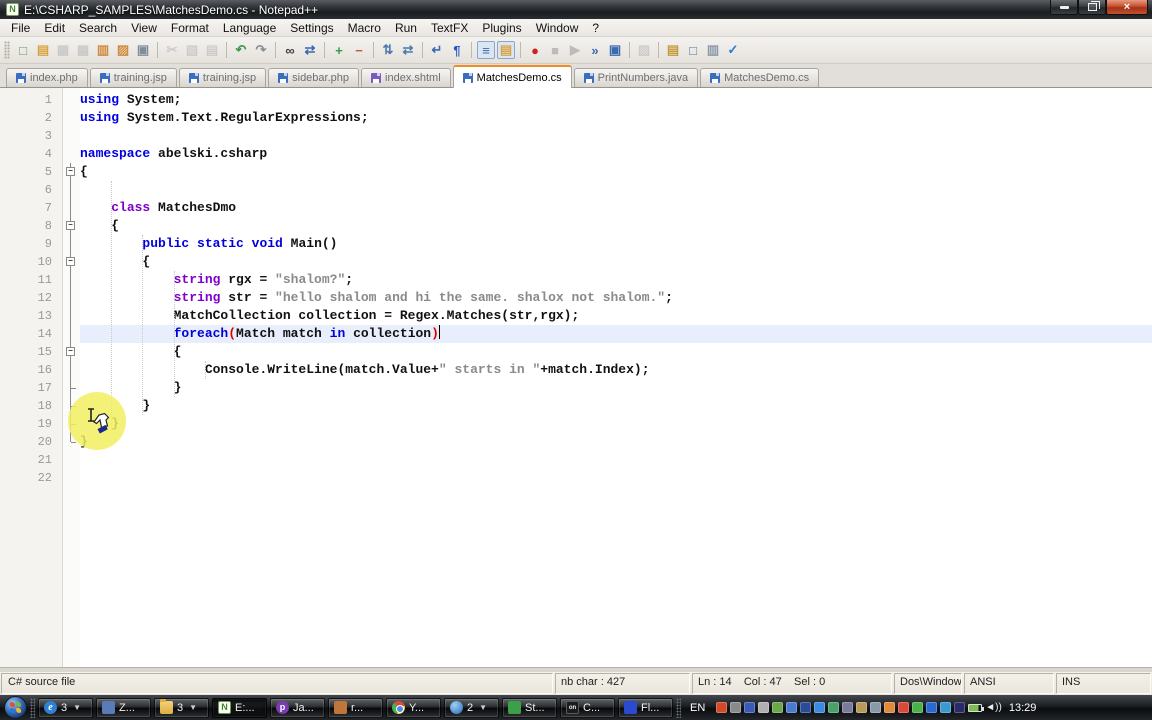 This screenshot has width=1152, height=720. What do you see at coordinates (31, 262) in the screenshot?
I see `line-number: 10` at bounding box center [31, 262].